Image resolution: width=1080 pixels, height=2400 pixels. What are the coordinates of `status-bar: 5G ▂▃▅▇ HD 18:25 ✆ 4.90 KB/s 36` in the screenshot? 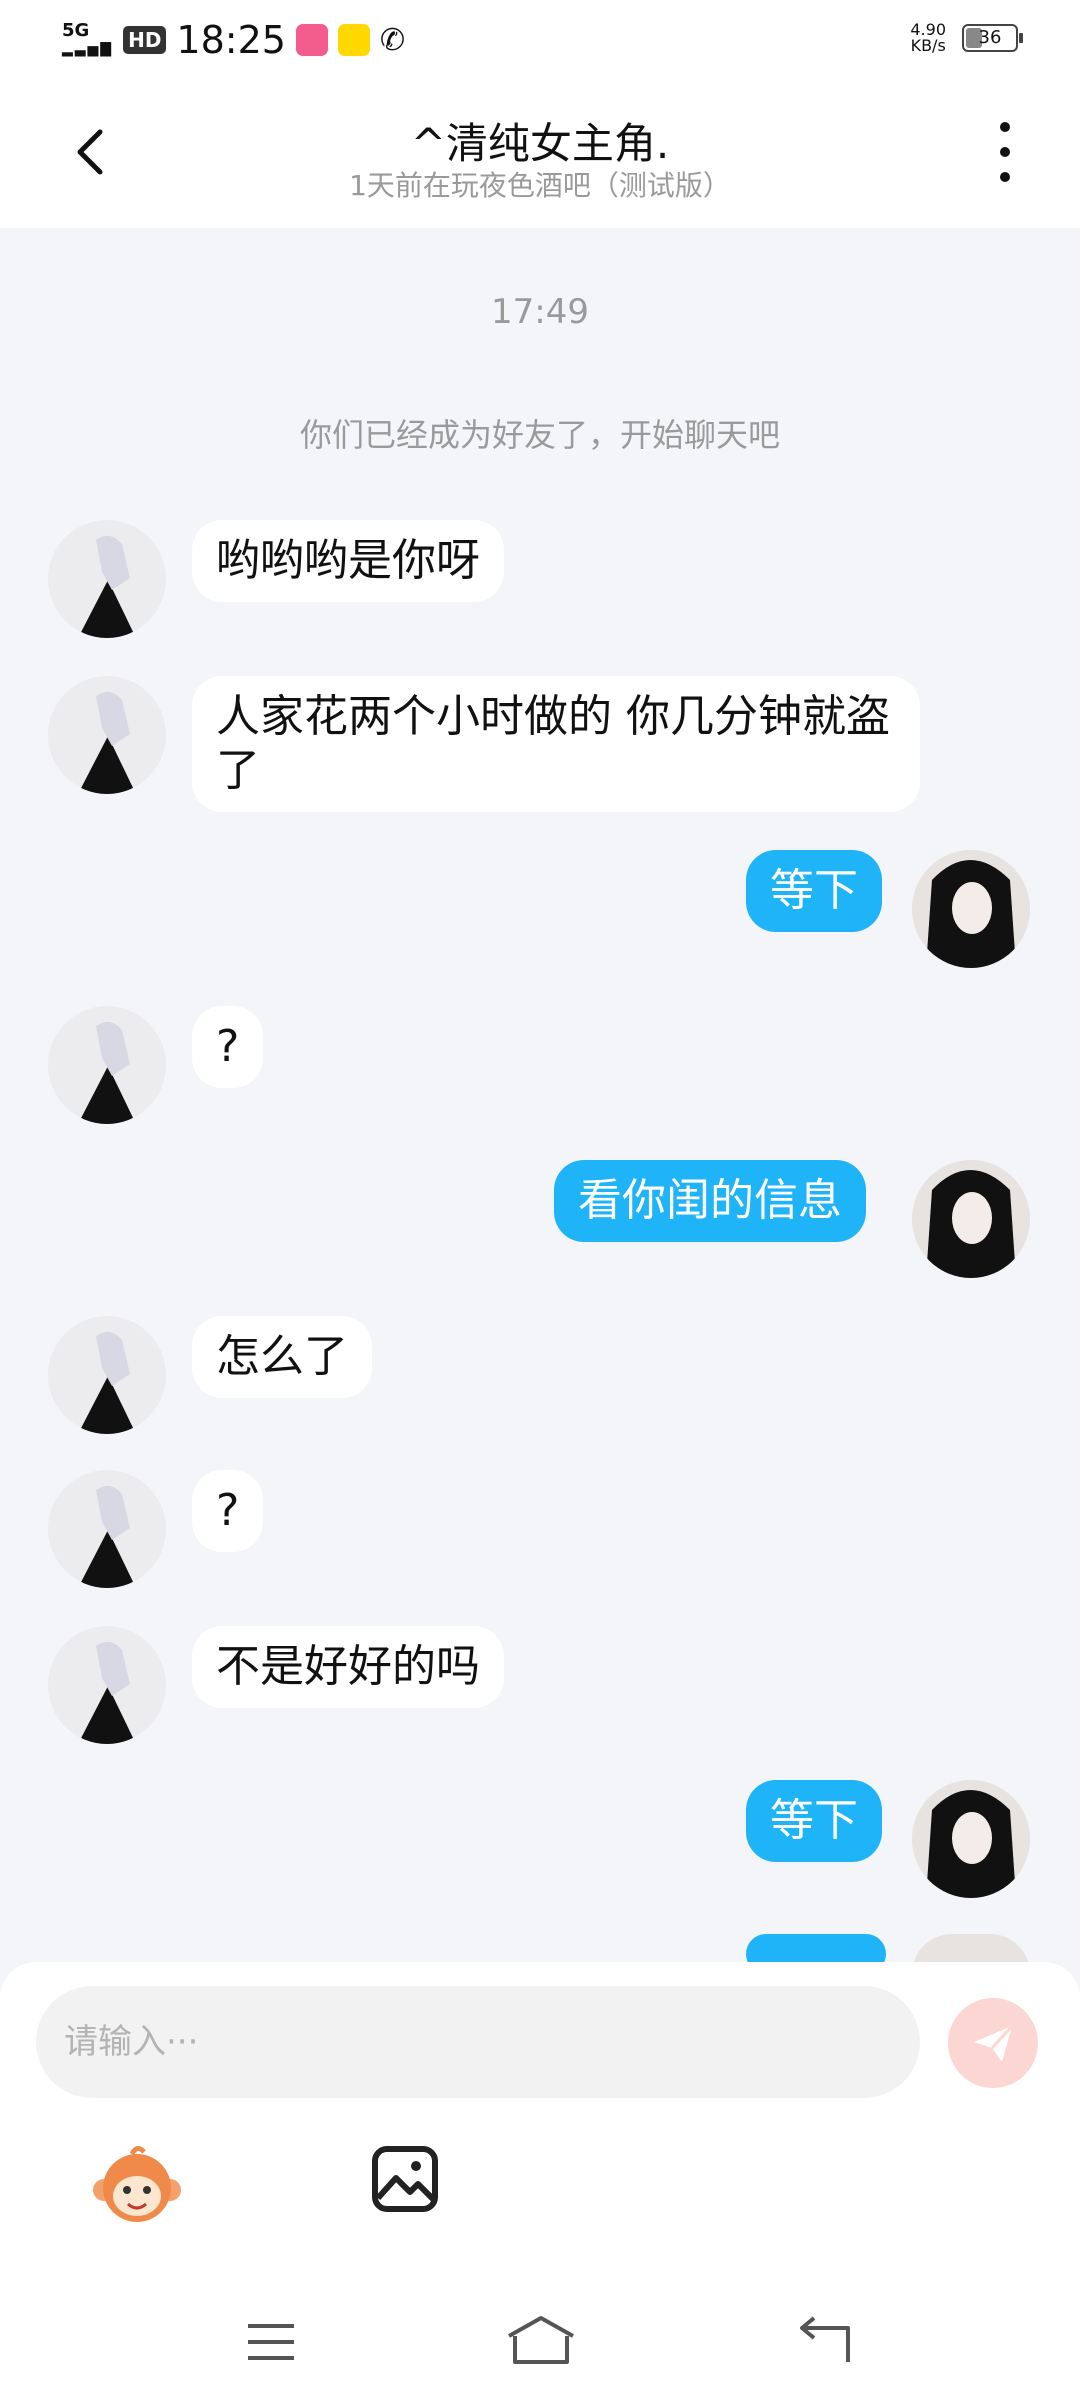 It's located at (540, 41).